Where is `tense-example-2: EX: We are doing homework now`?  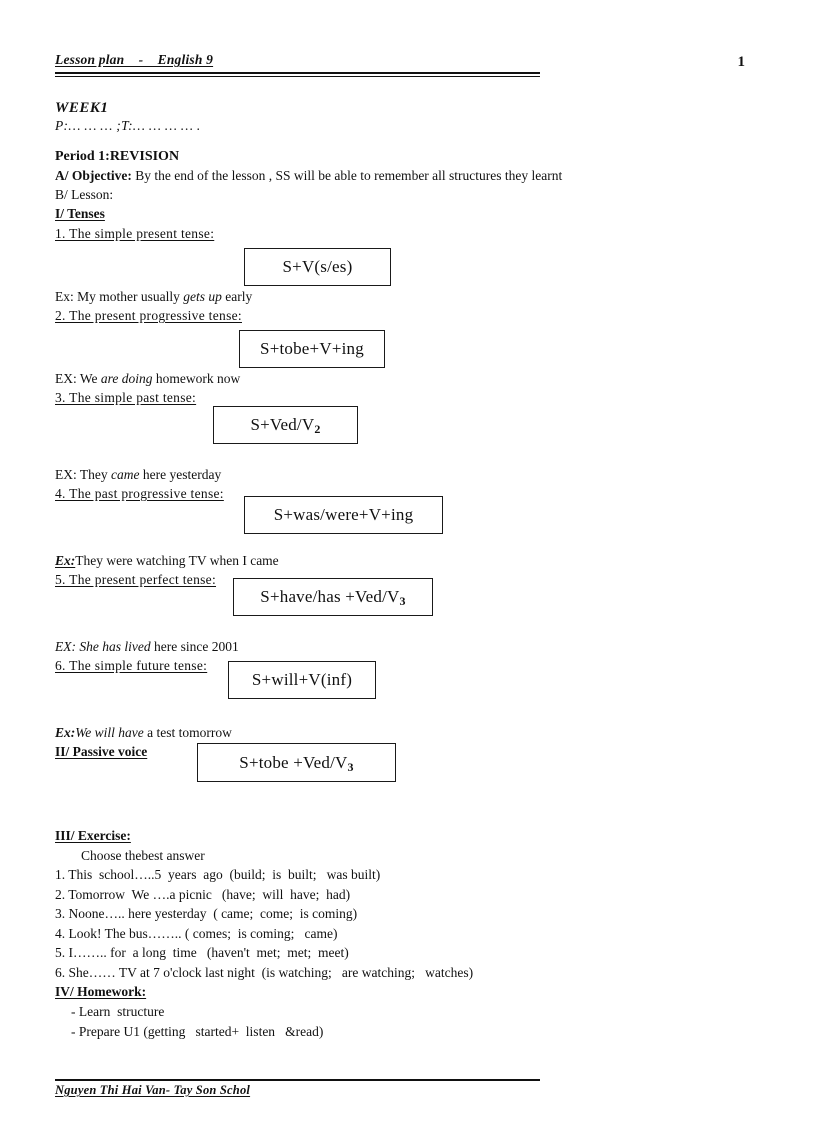 tense-example-2: EX: We are doing homework now is located at coordinates (405, 378).